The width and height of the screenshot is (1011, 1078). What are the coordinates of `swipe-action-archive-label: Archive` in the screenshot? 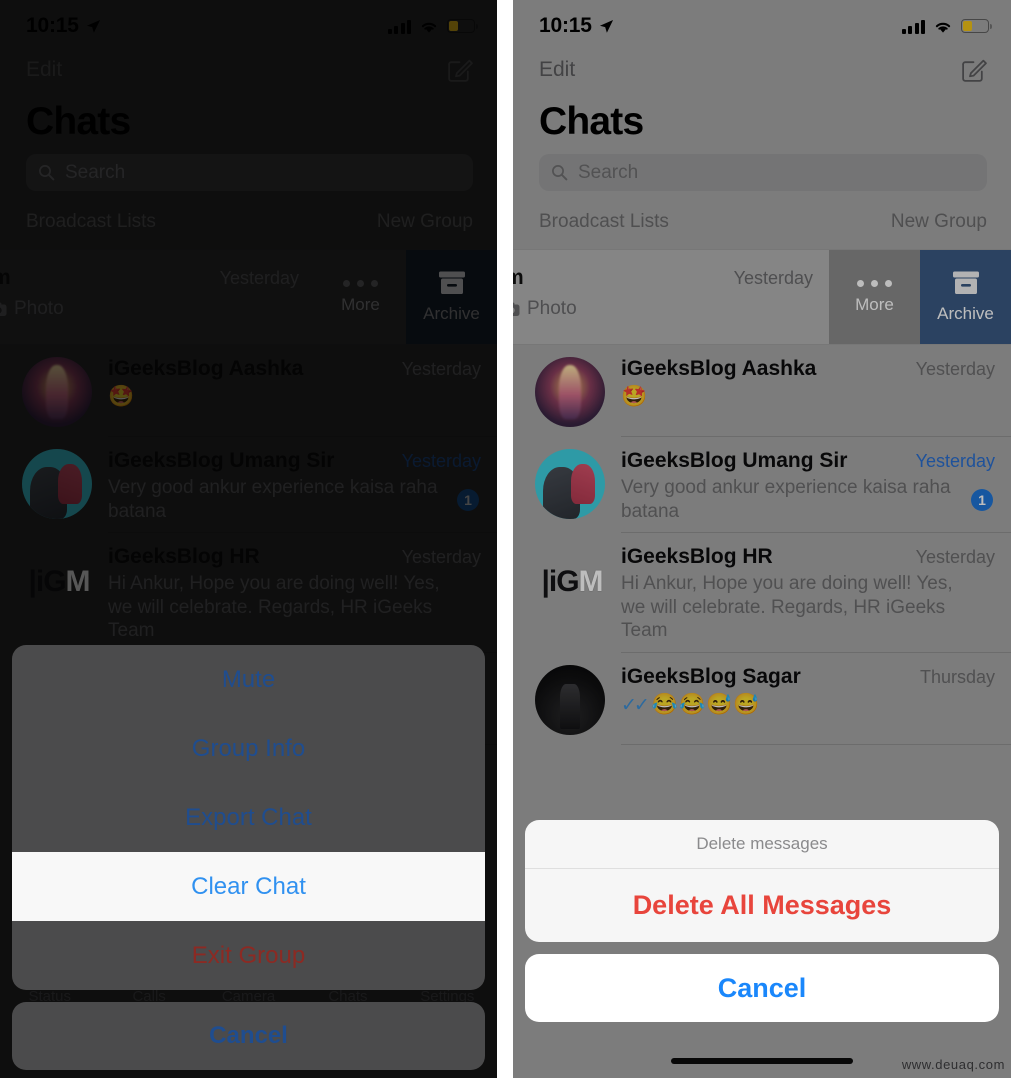 It's located at (965, 313).